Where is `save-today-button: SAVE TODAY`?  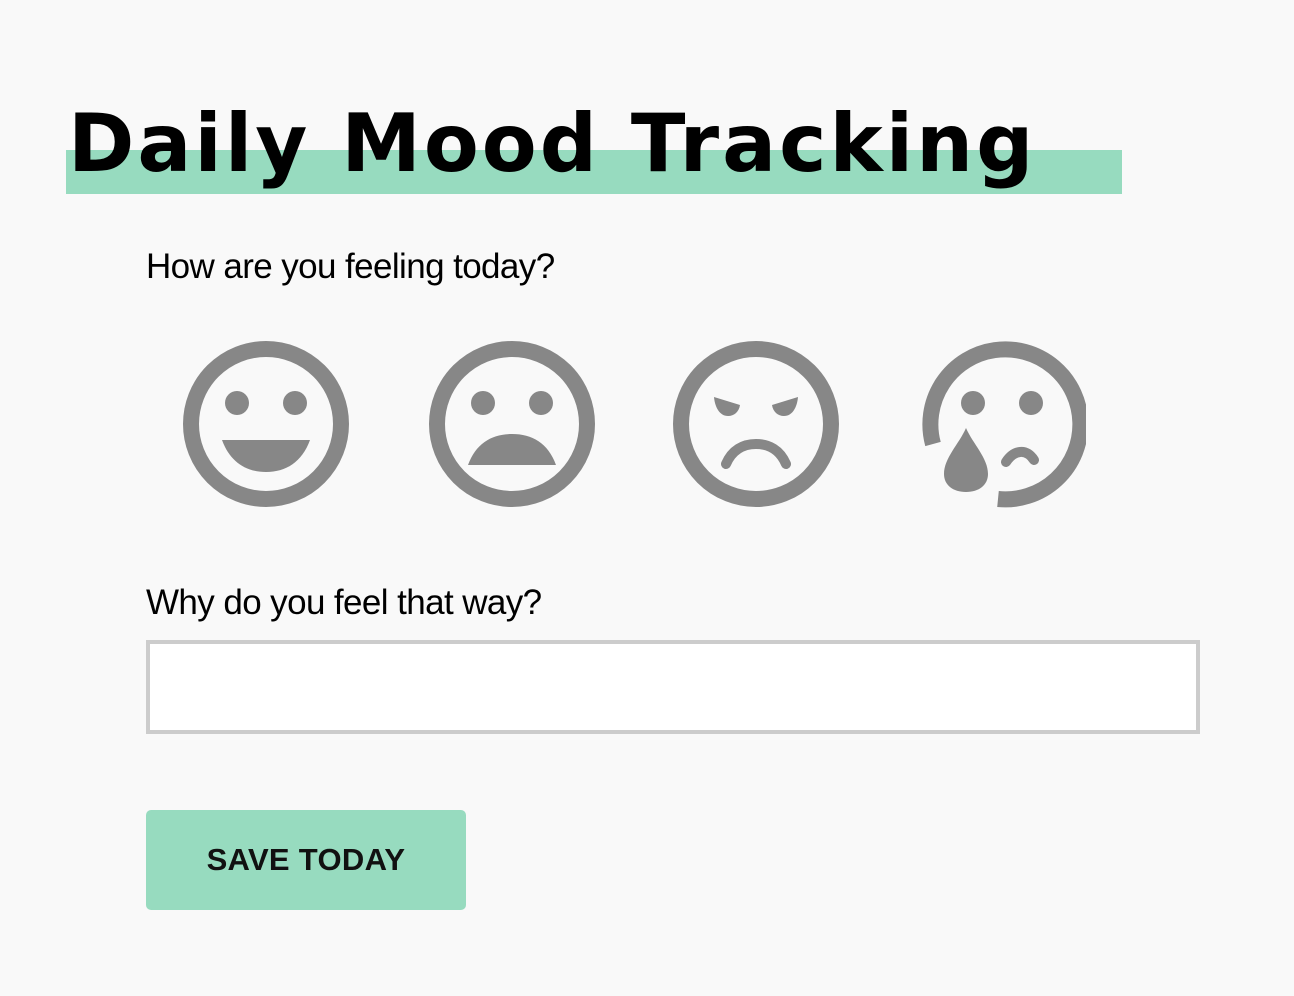 save-today-button: SAVE TODAY is located at coordinates (306, 860).